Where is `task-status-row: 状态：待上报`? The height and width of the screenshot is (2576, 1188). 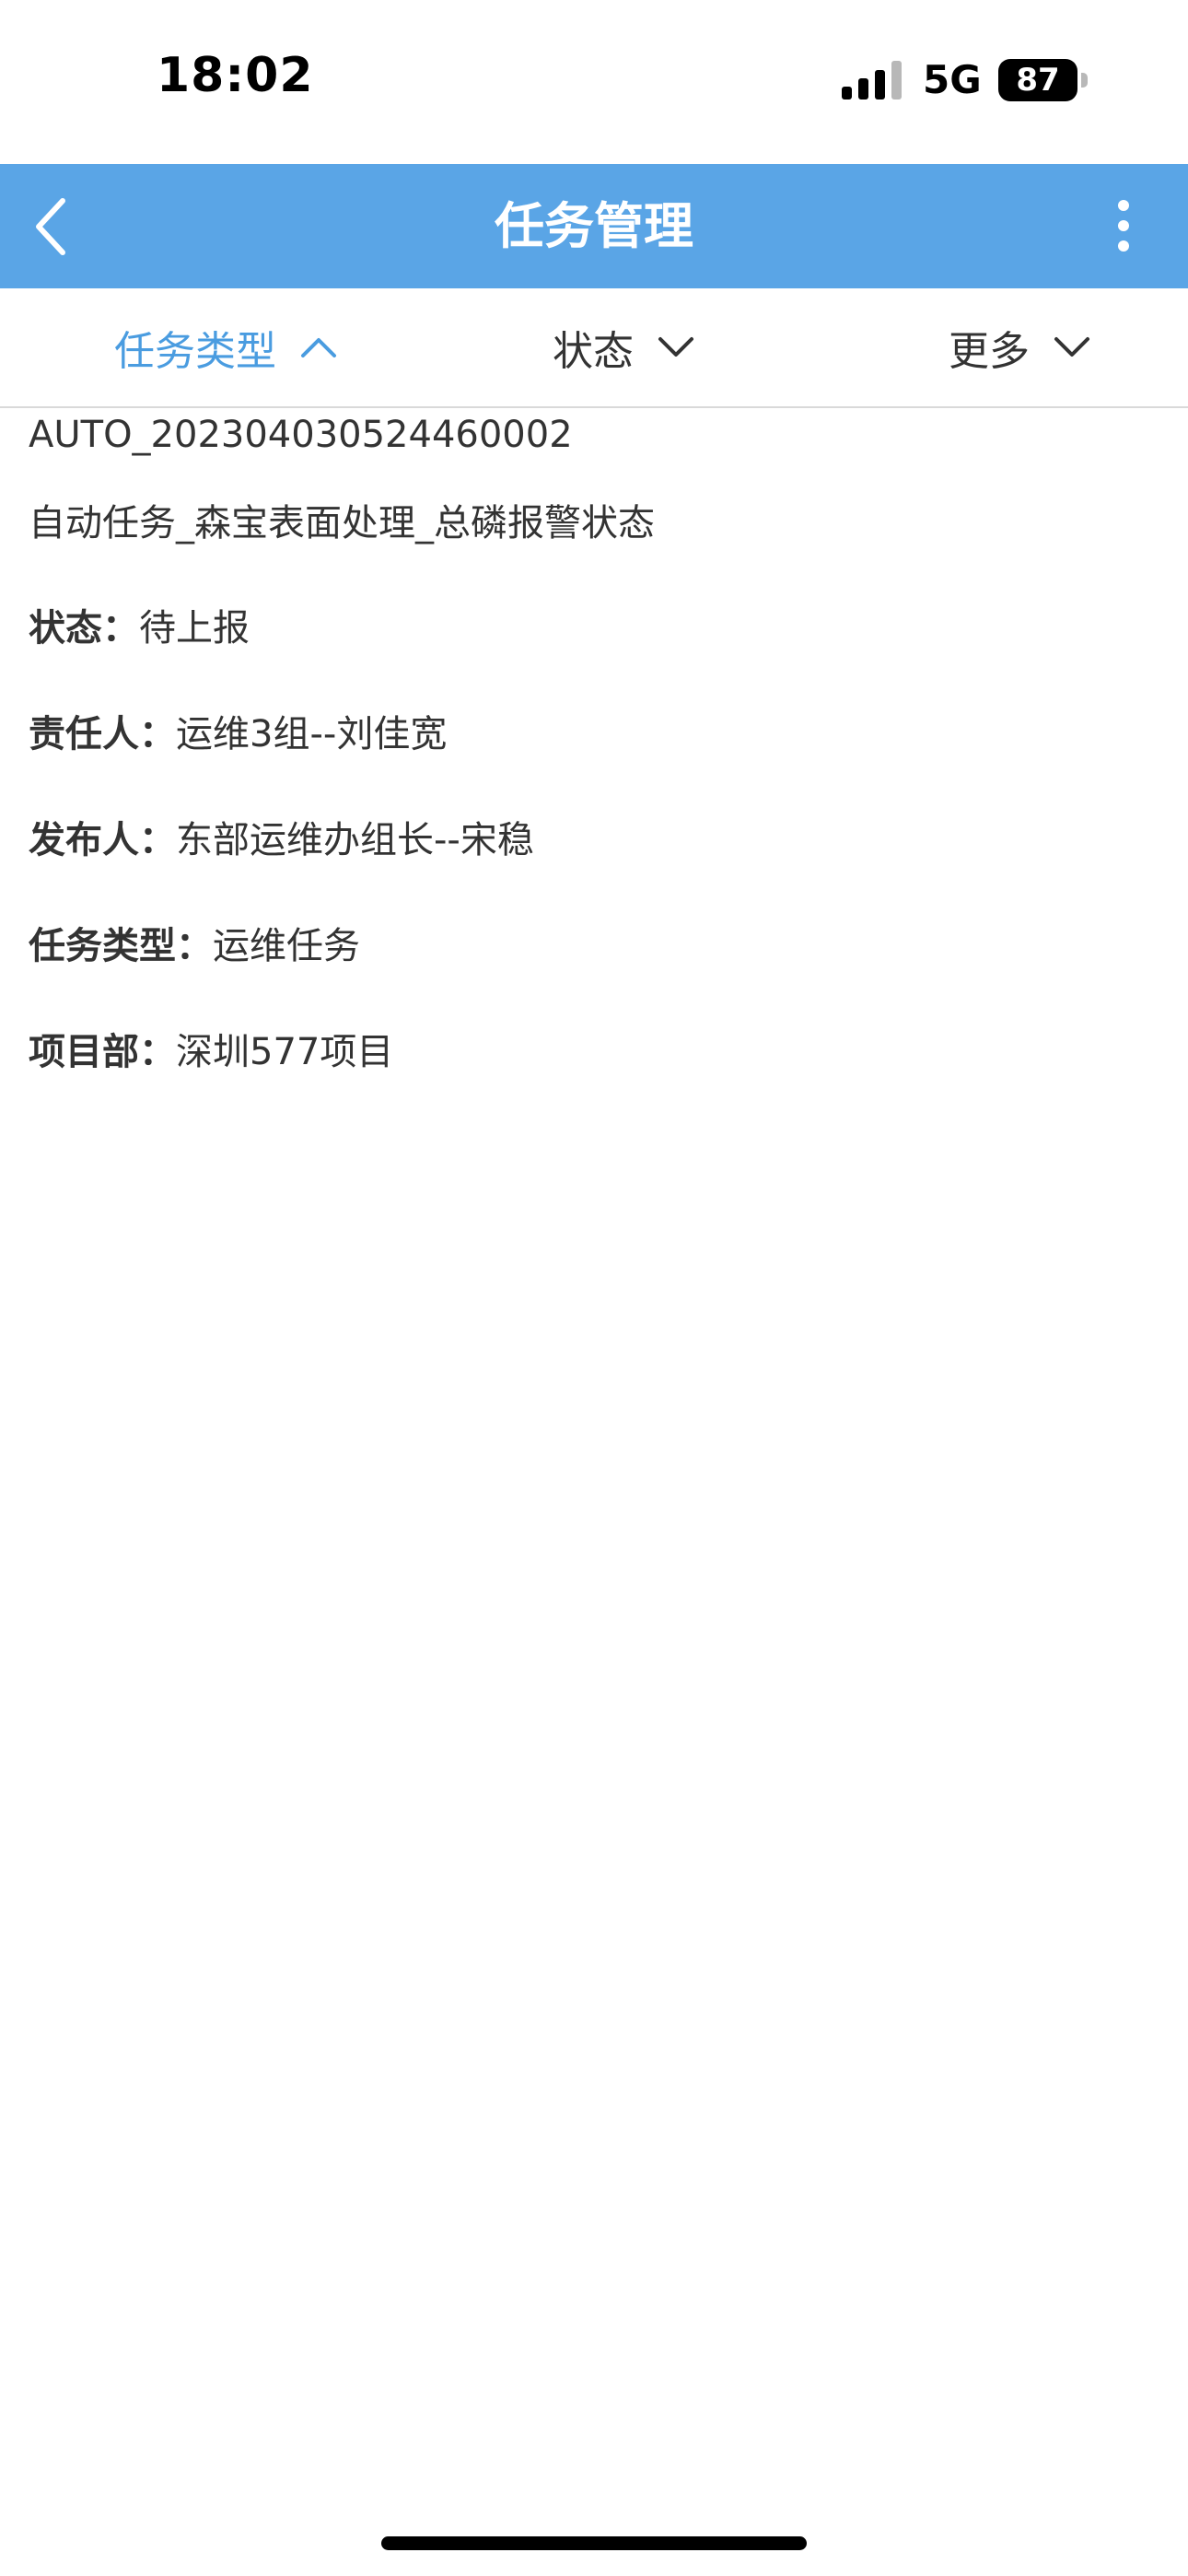
task-status-row: 状态：待上报 is located at coordinates (139, 624).